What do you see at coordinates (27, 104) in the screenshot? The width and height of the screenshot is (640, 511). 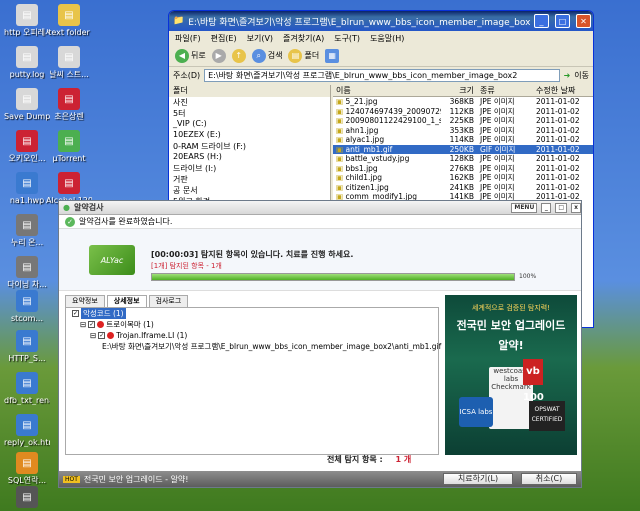 I see `desktop-icon: ▤ Save Dump.txt` at bounding box center [27, 104].